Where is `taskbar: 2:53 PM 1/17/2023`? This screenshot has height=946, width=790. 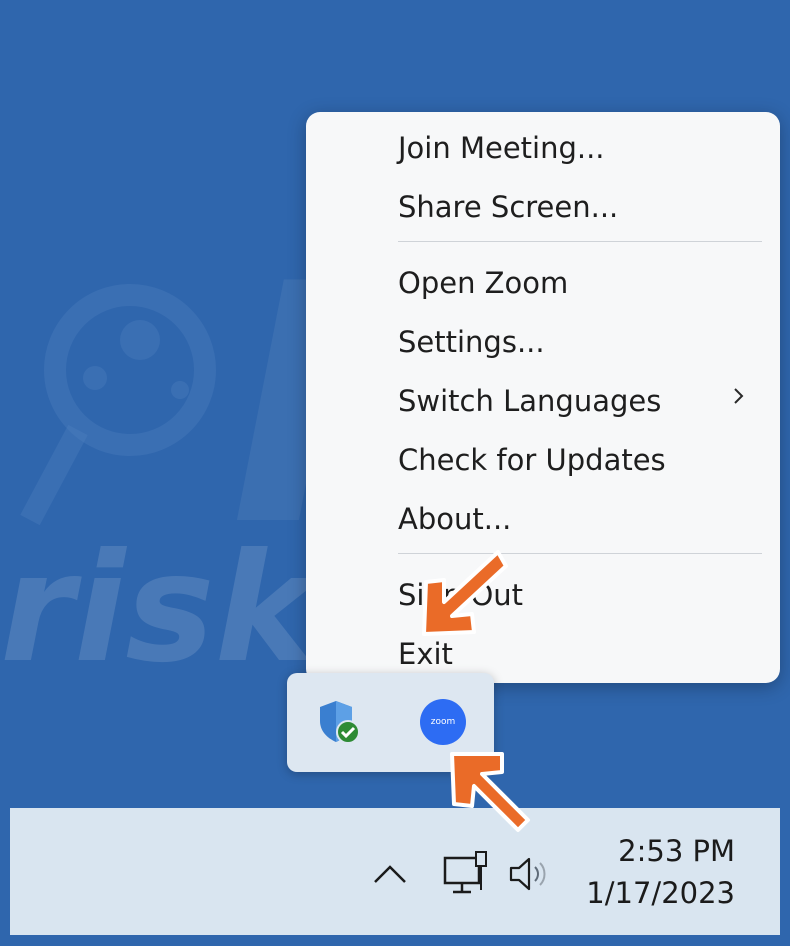 taskbar: 2:53 PM 1/17/2023 is located at coordinates (395, 871).